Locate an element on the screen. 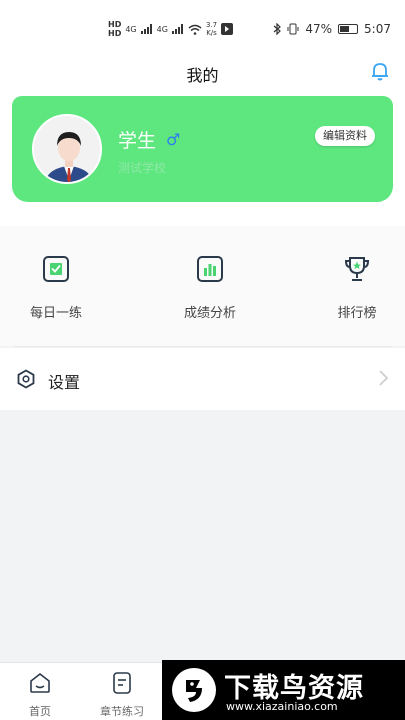 This screenshot has height=720, width=405. net-label-2: 4G is located at coordinates (162, 29).